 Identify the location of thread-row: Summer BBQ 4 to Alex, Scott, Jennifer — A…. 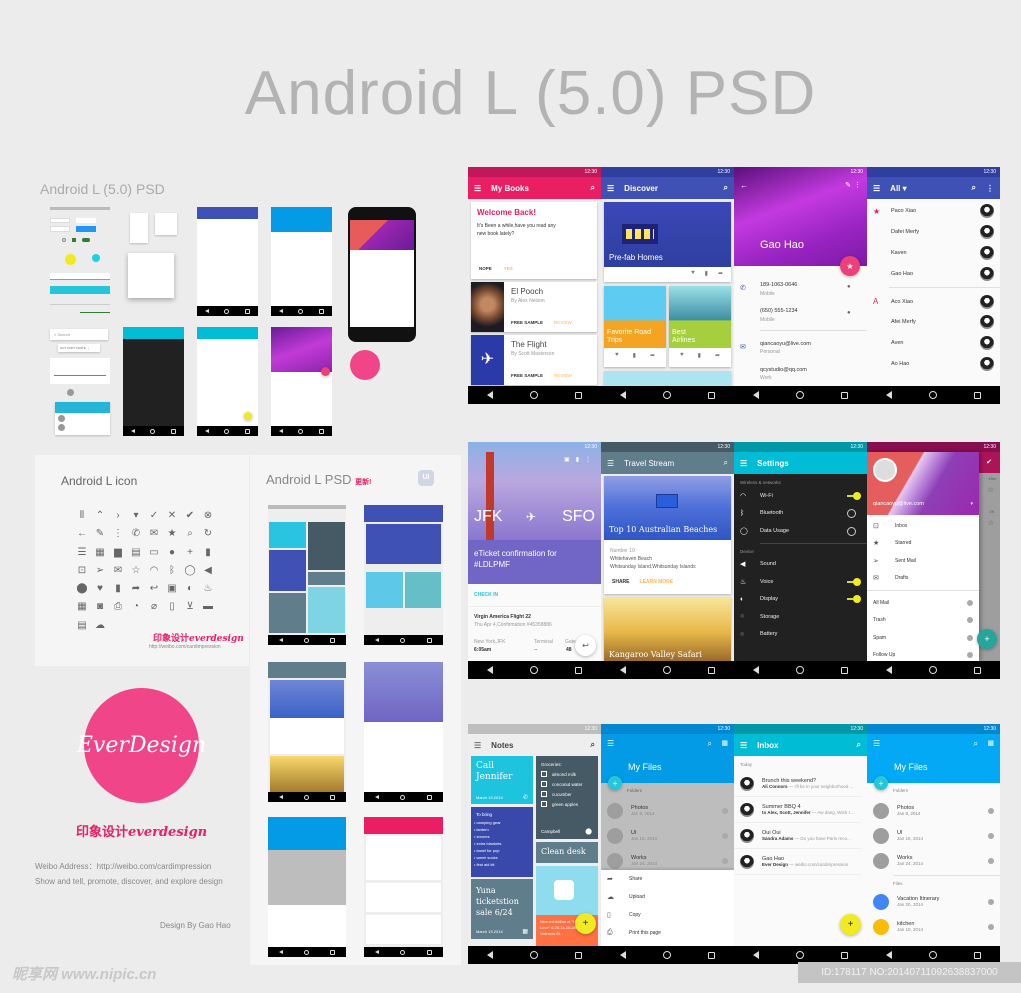
(797, 810).